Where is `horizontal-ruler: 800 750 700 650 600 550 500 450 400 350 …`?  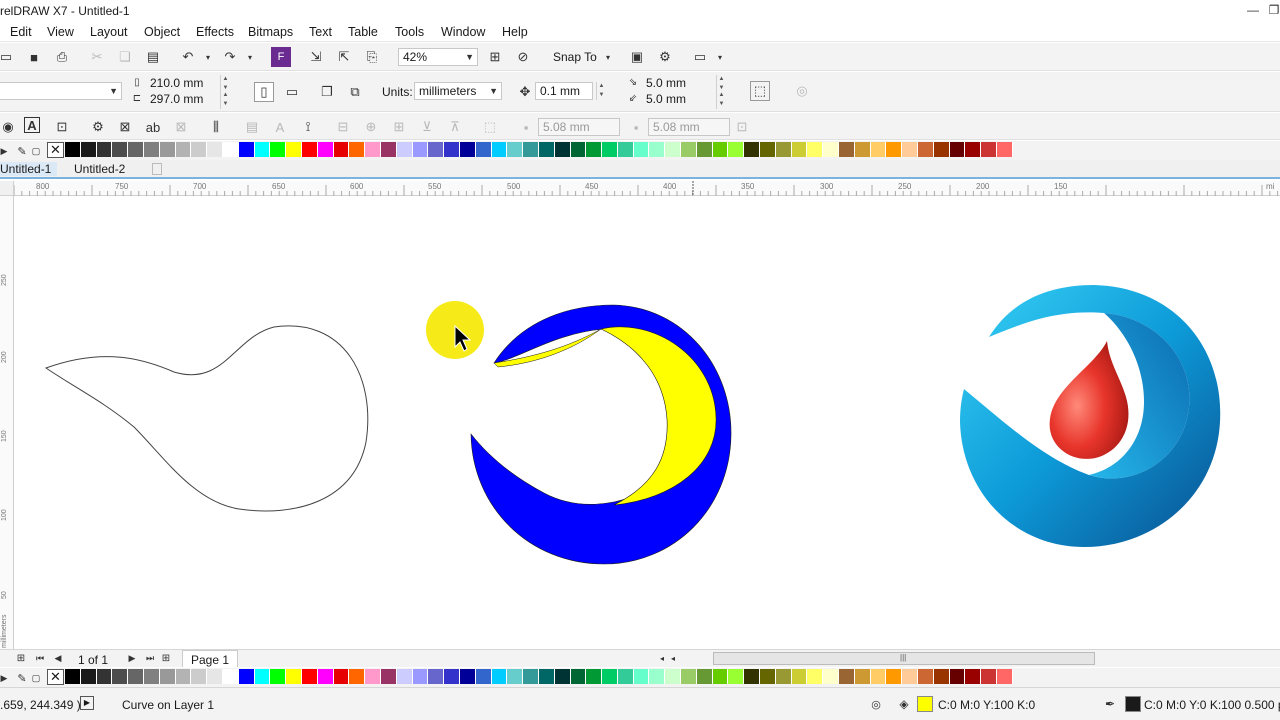
horizontal-ruler: 800 750 700 650 600 550 500 450 400 350 … is located at coordinates (647, 188).